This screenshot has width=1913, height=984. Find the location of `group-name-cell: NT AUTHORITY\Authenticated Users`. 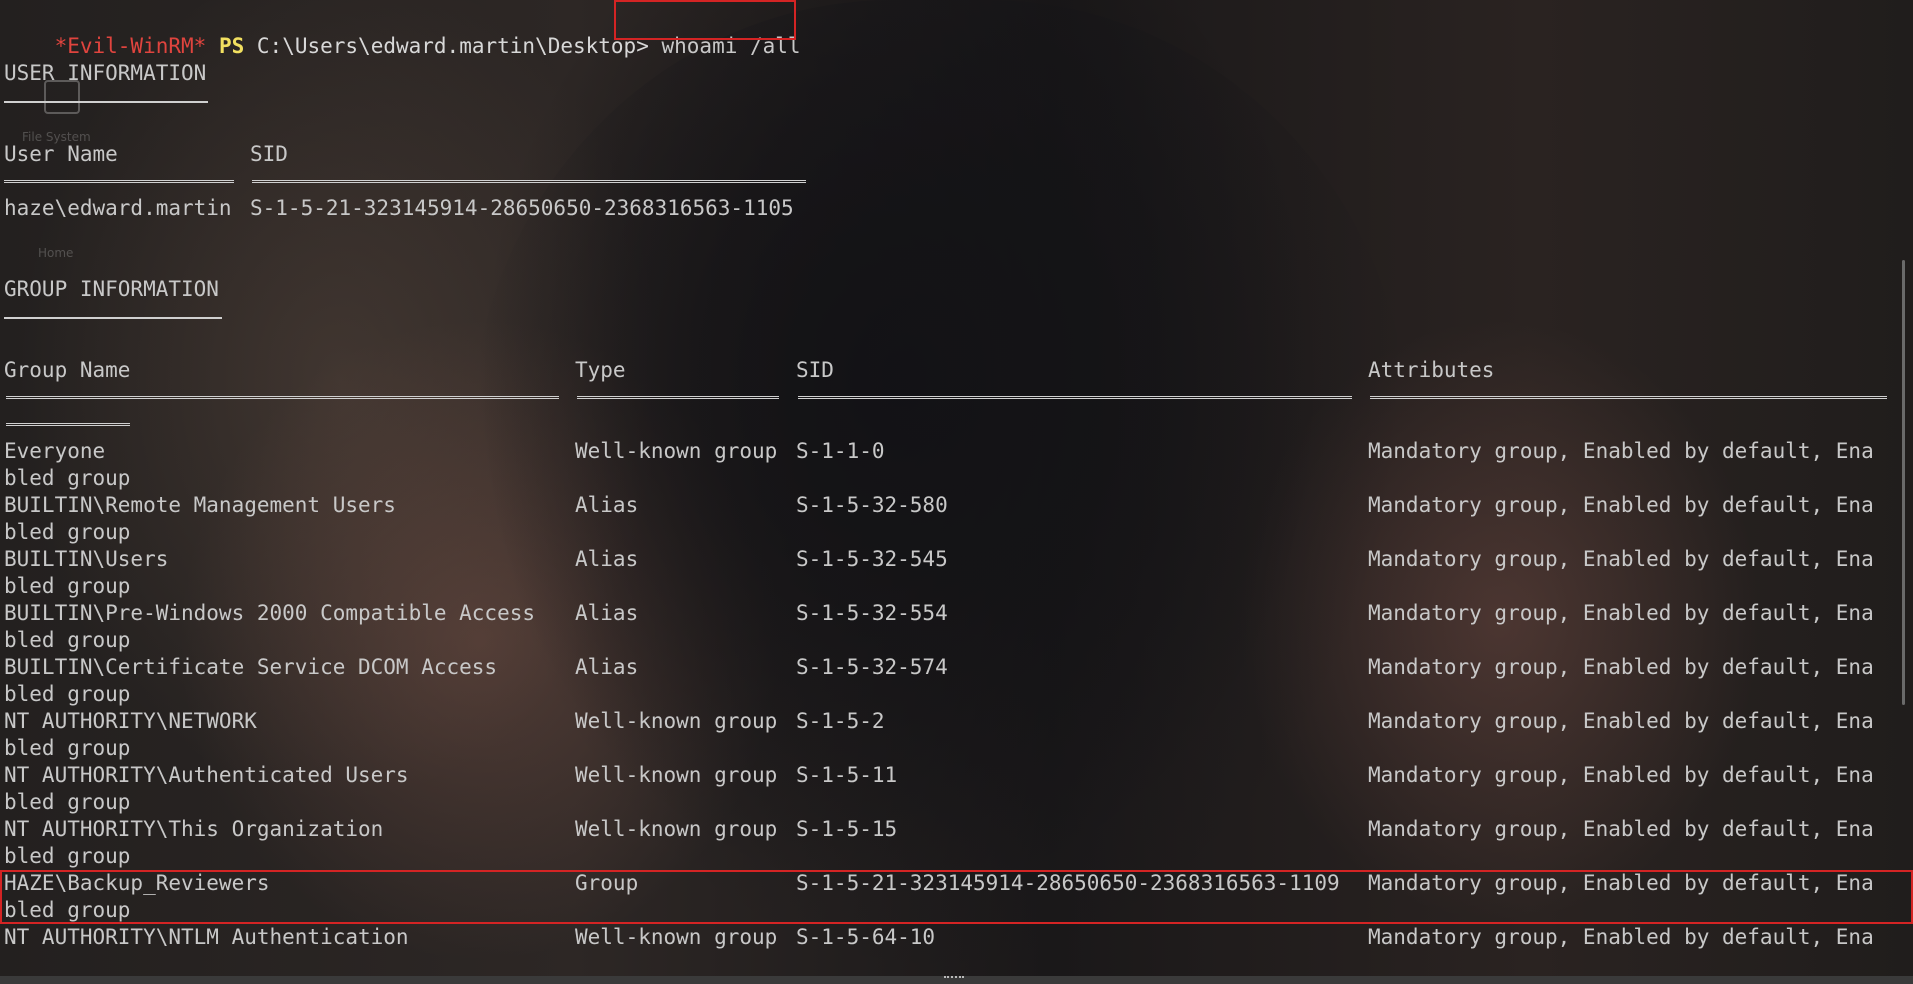

group-name-cell: NT AUTHORITY\Authenticated Users is located at coordinates (206, 775).